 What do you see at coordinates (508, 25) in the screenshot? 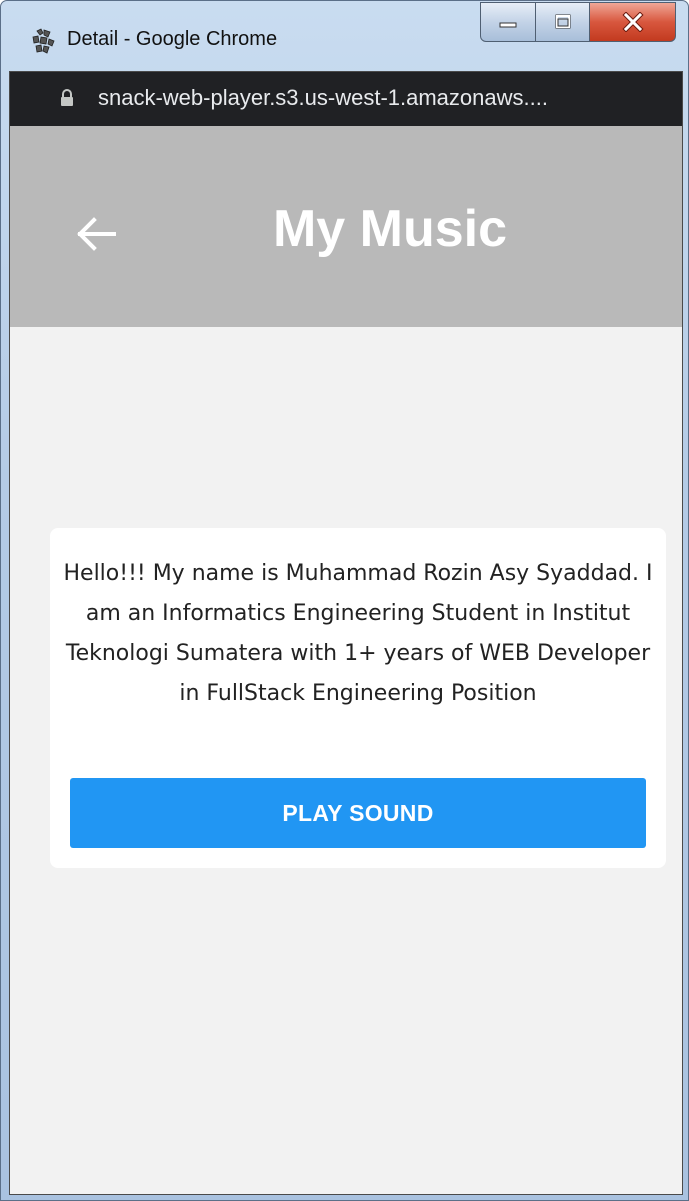
I see `minimize-icon` at bounding box center [508, 25].